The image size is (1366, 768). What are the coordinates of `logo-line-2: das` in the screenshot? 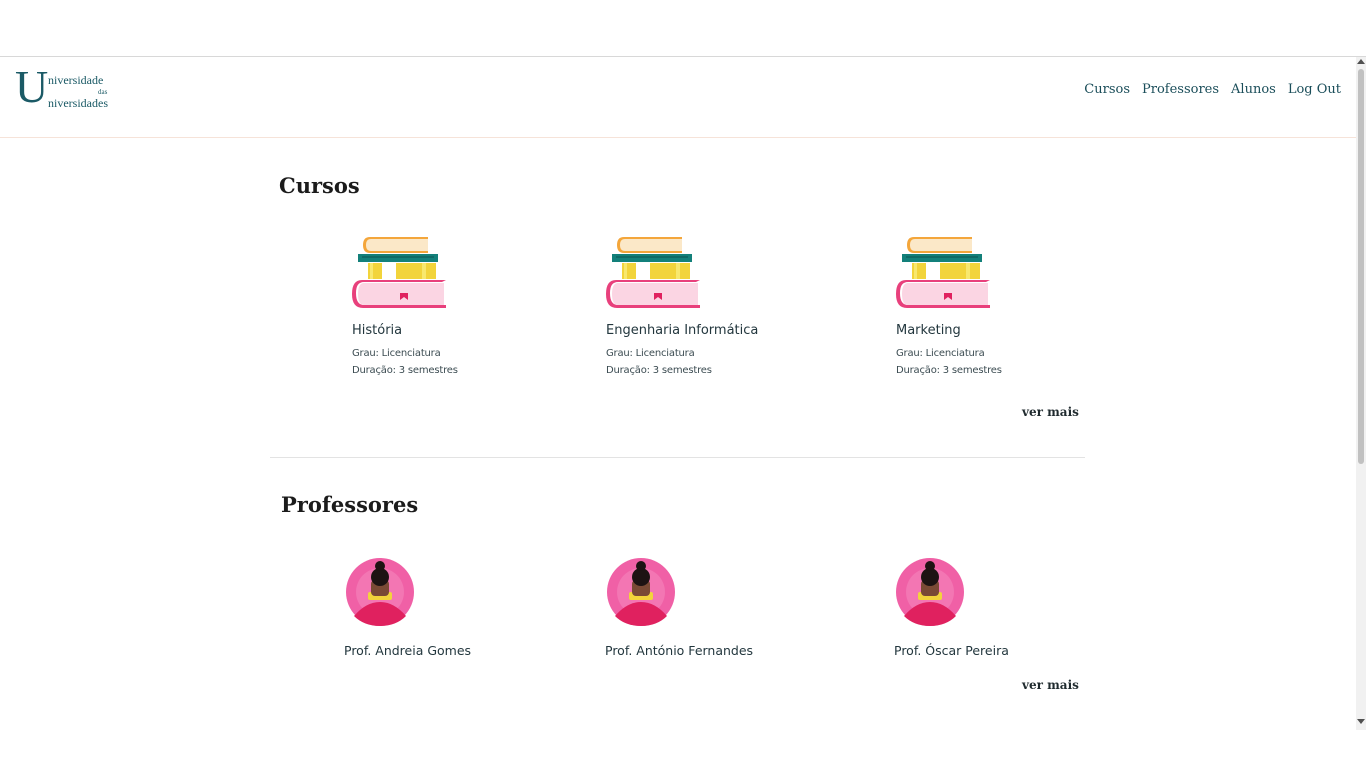 It's located at (103, 92).